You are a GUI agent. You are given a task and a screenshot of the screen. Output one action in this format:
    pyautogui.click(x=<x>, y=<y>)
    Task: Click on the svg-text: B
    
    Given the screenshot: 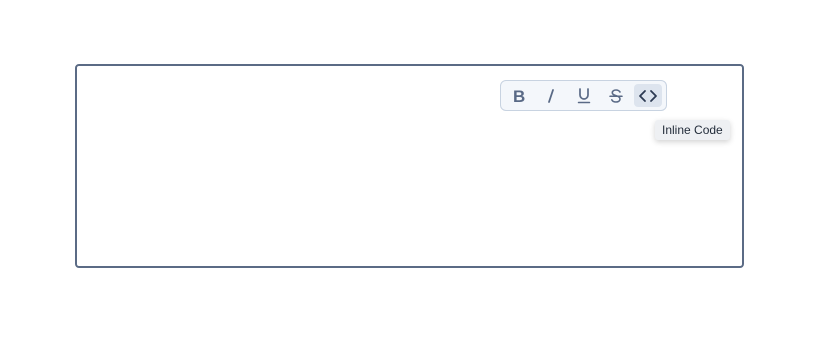 What is the action you would take?
    pyautogui.click(x=519, y=96)
    